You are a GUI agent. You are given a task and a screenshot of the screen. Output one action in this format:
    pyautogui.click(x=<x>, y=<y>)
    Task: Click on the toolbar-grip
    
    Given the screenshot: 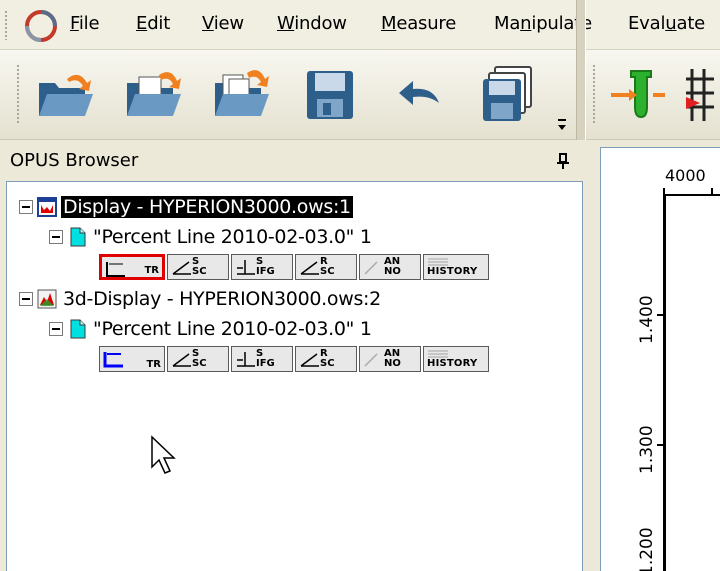 What is the action you would take?
    pyautogui.click(x=18, y=94)
    